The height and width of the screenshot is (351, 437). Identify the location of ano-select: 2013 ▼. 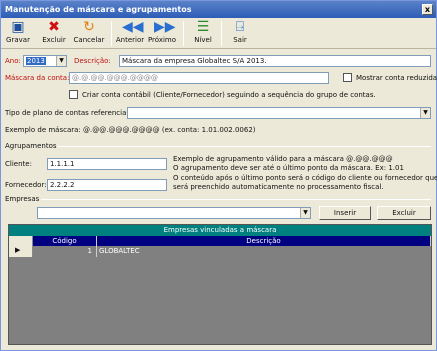
(45, 61).